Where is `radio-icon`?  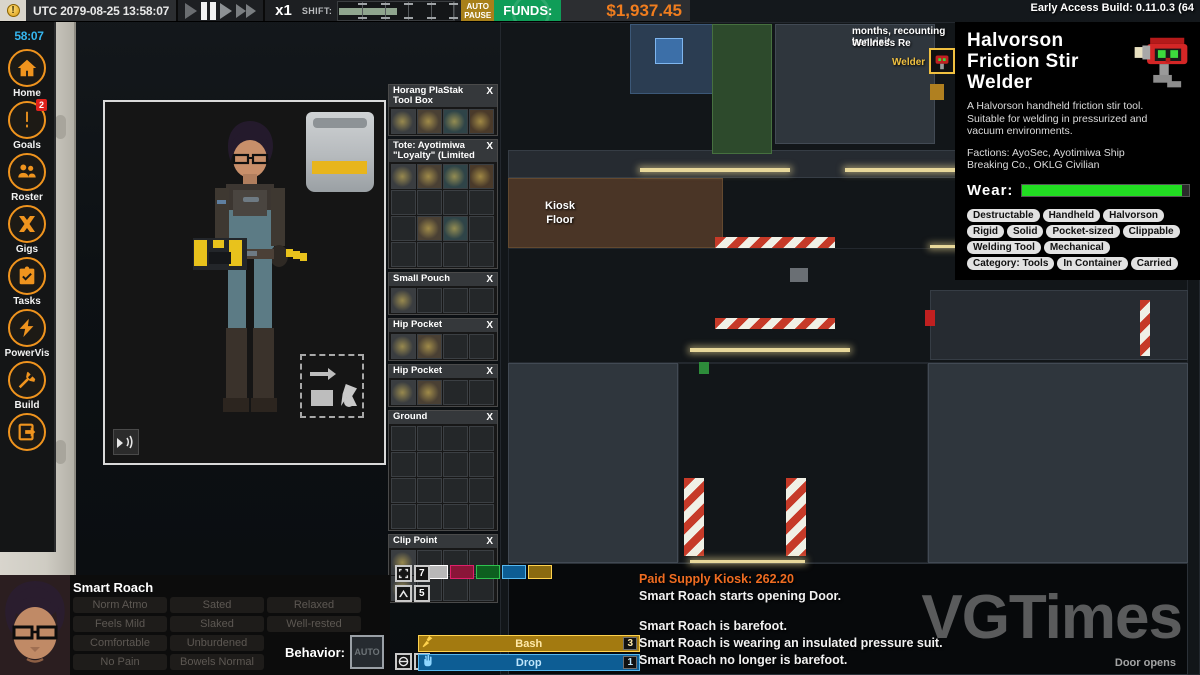 radio-icon is located at coordinates (126, 442).